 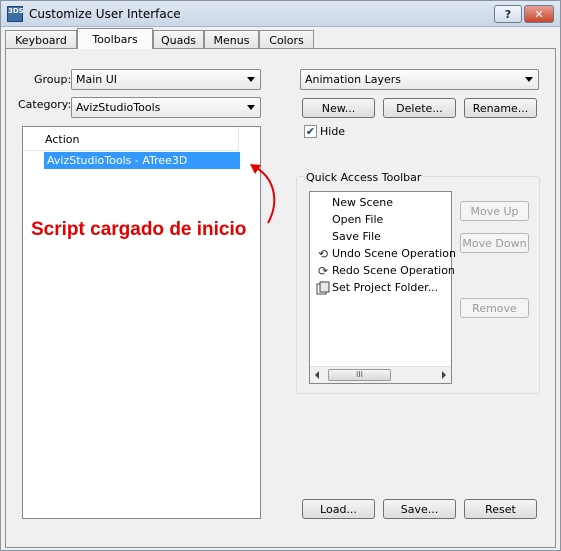 I want to click on move-down-button: Move Down, so click(x=494, y=243).